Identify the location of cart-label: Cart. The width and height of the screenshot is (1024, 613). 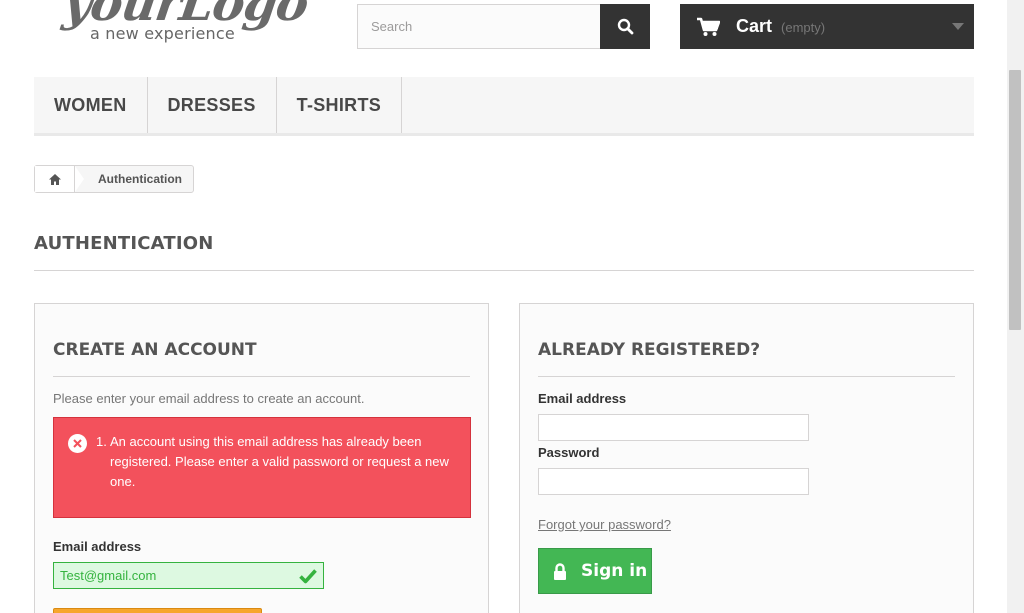
(754, 26).